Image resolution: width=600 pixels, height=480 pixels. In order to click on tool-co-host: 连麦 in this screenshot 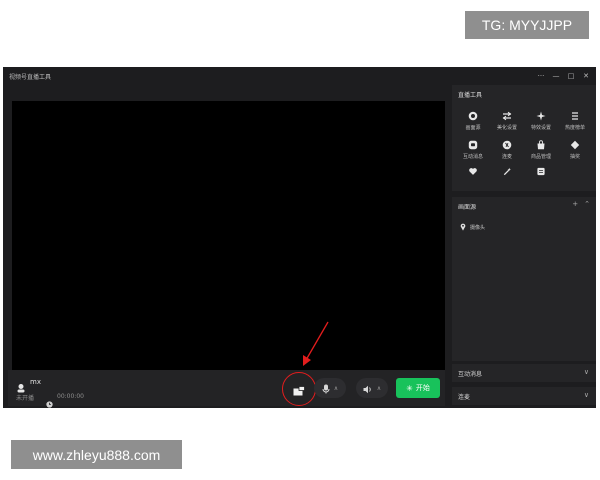, I will do `click(507, 154)`.